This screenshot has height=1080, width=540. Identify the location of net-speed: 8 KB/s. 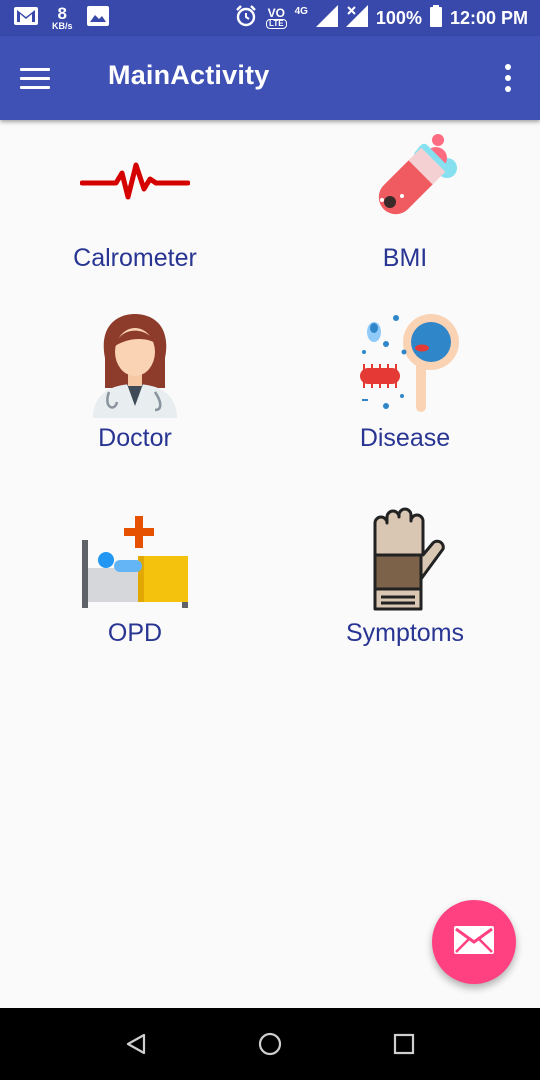
(62, 18).